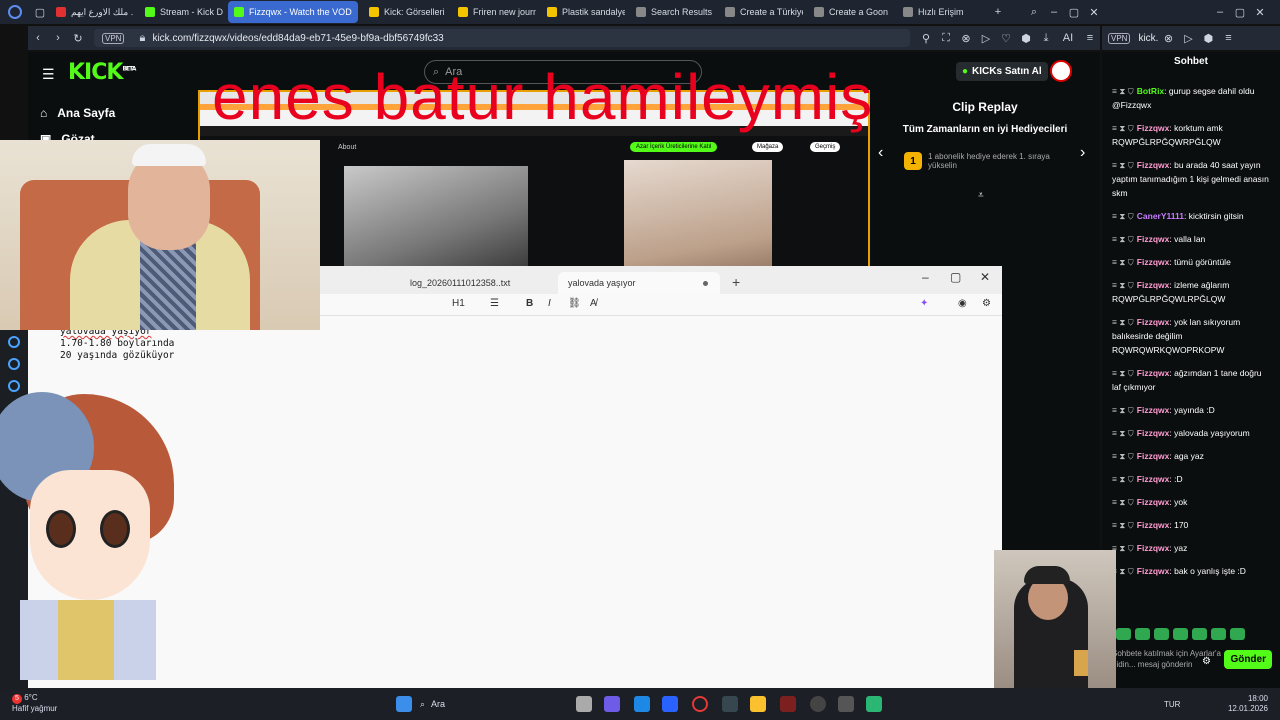  What do you see at coordinates (1192, 433) in the screenshot?
I see `chat-message: ≡ ⧗ ⛉ Fizzqwx: yalovada yaşıyorum` at bounding box center [1192, 433].